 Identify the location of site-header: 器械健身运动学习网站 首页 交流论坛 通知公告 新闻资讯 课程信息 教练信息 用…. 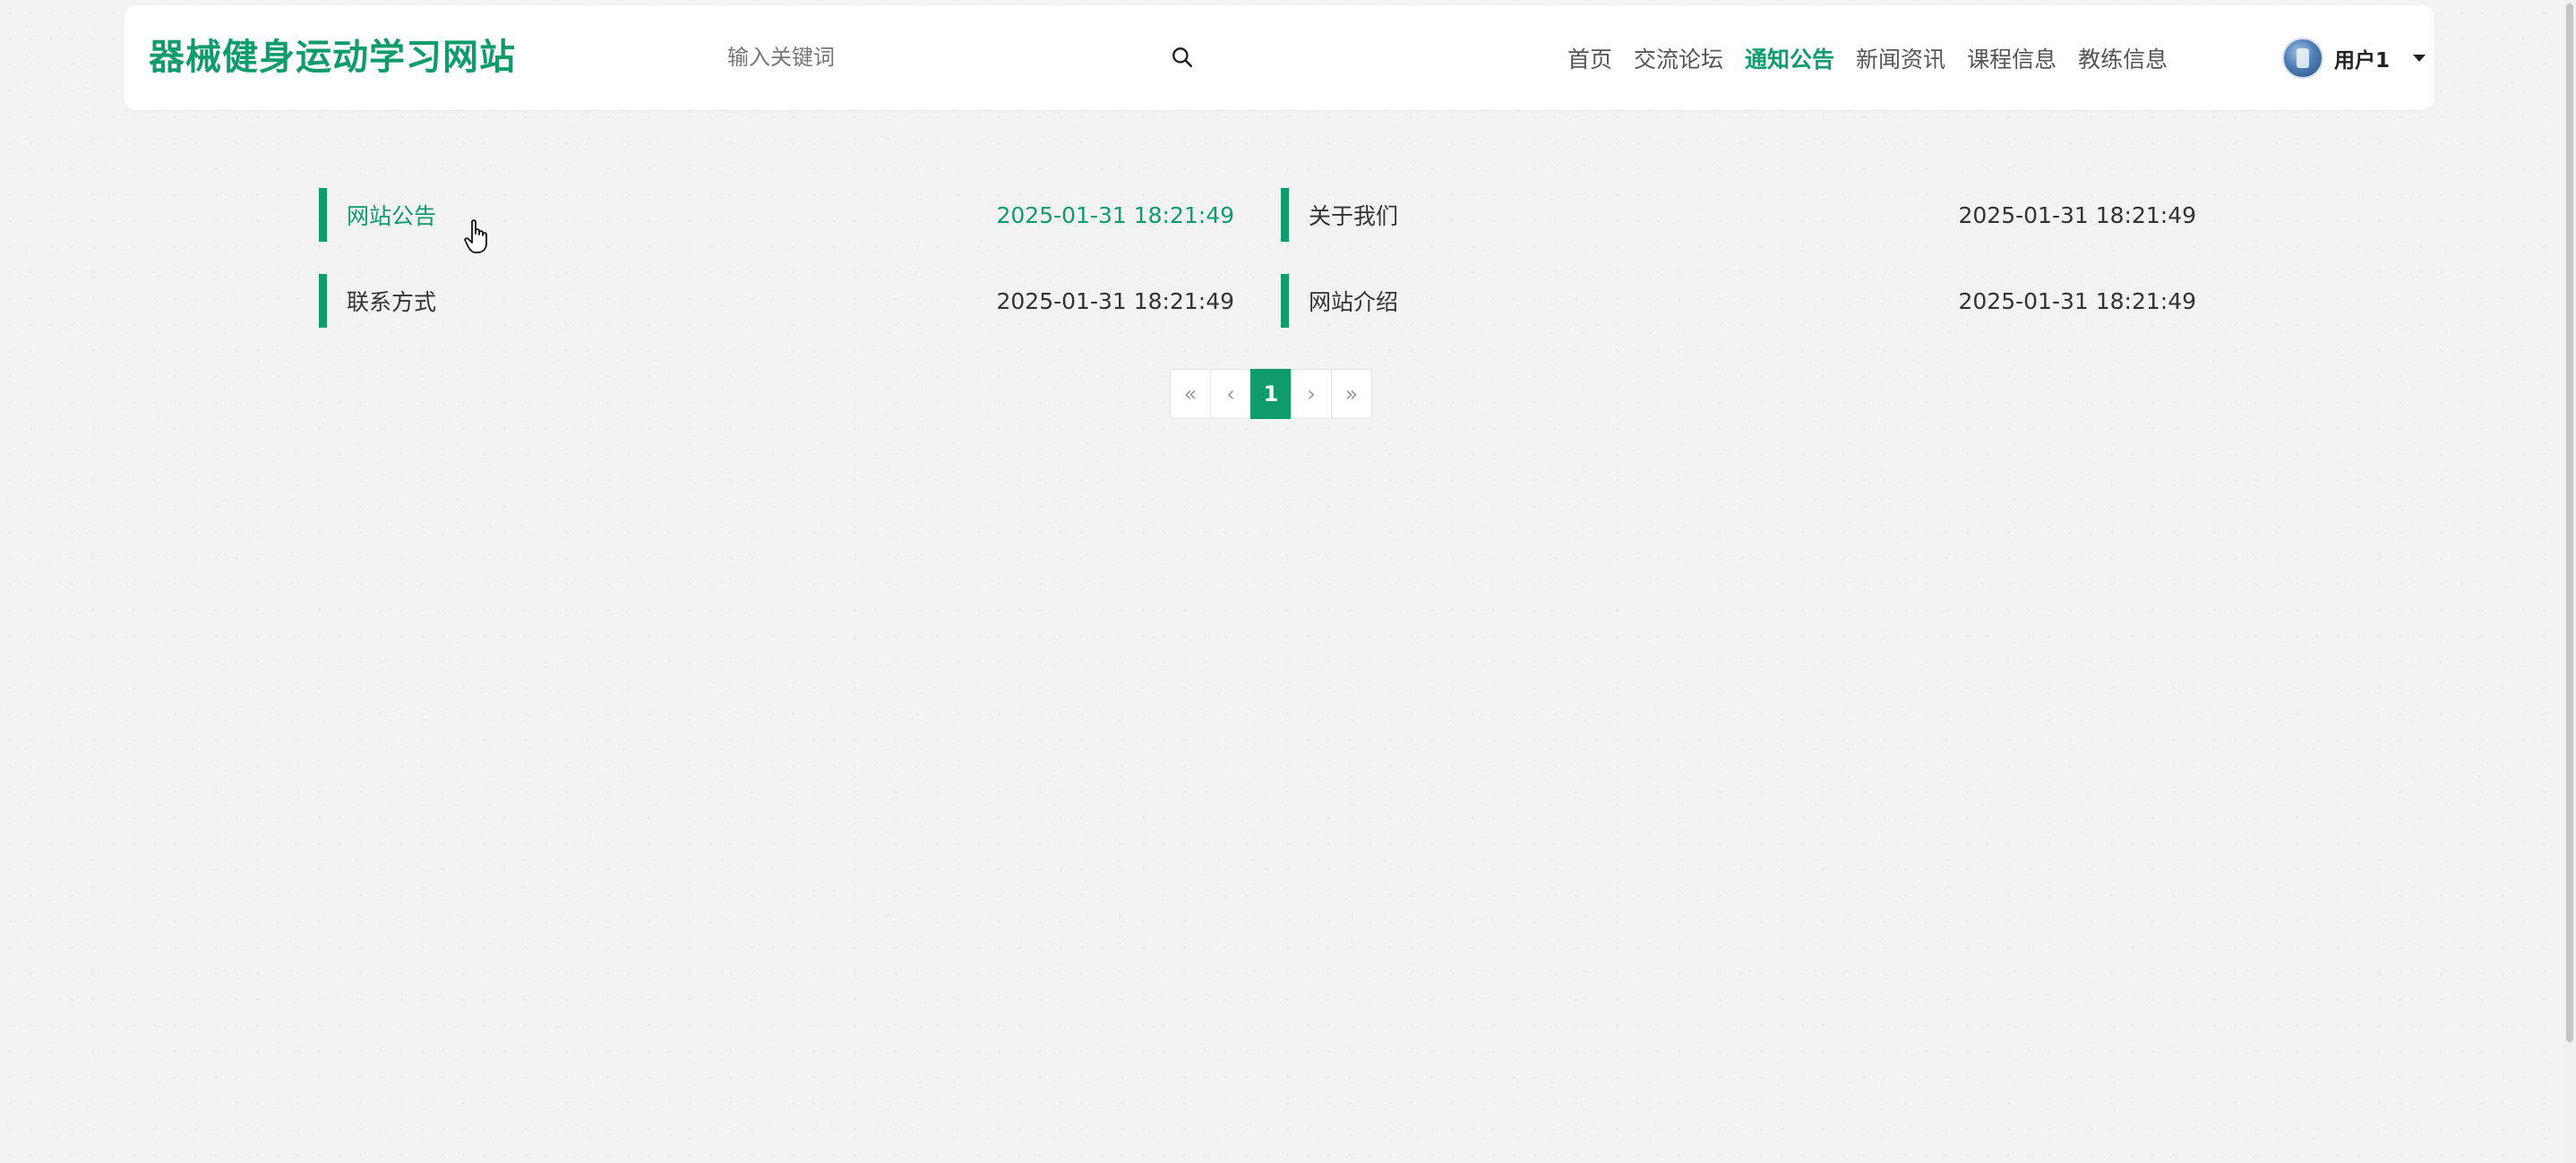
(1279, 58).